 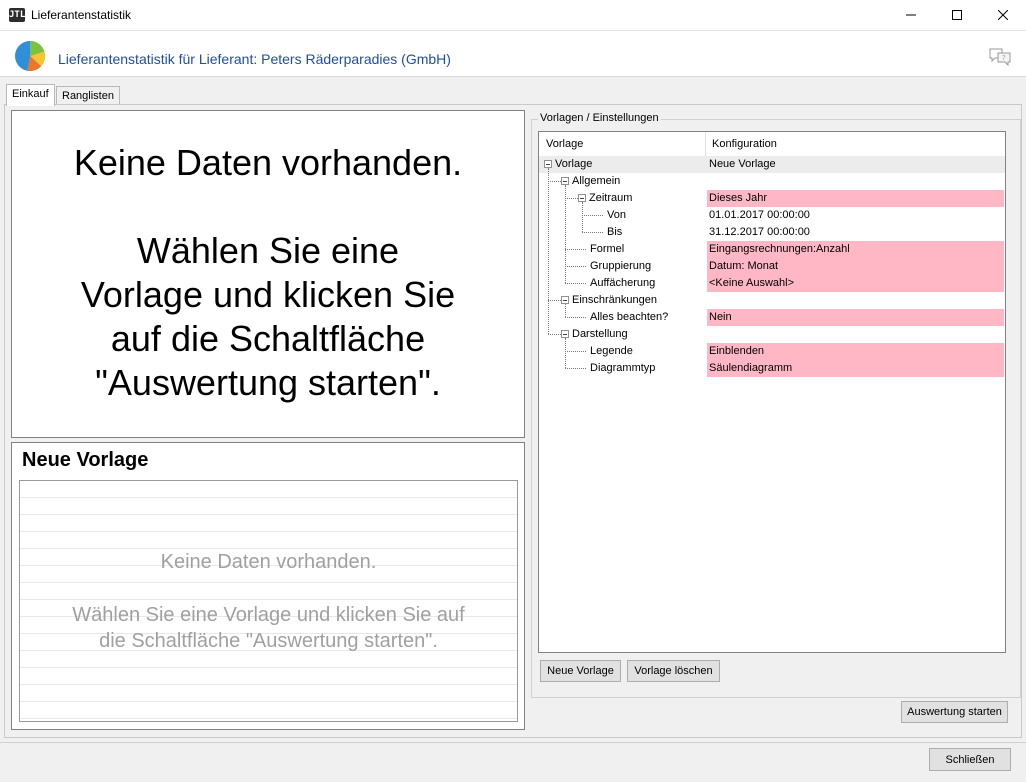 What do you see at coordinates (615, 232) in the screenshot?
I see `settings-row-label: Bis` at bounding box center [615, 232].